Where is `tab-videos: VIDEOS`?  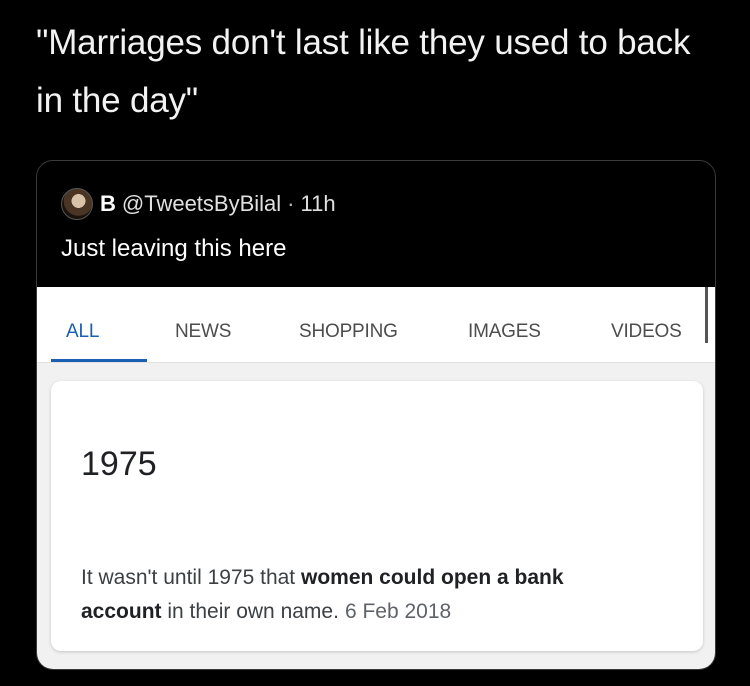 tab-videos: VIDEOS is located at coordinates (646, 332).